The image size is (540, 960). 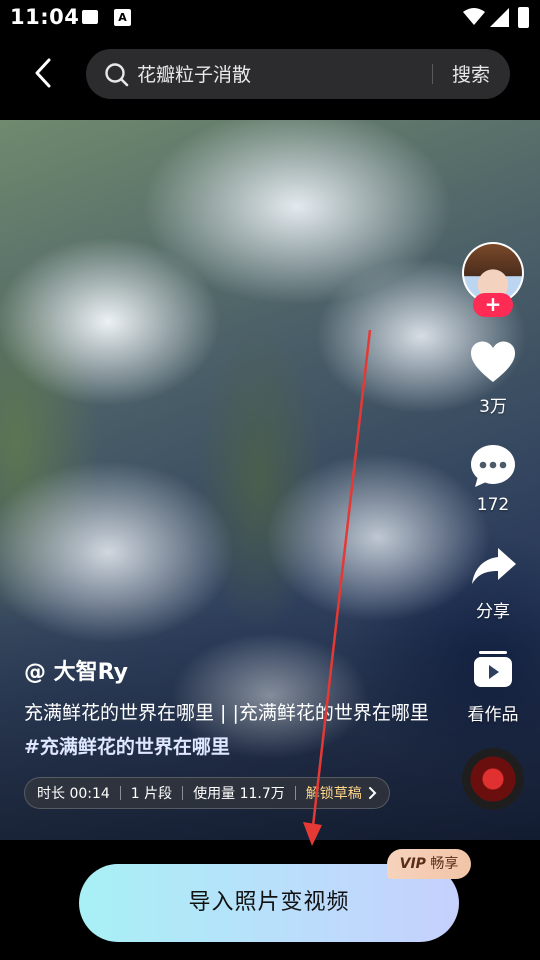 What do you see at coordinates (151, 794) in the screenshot?
I see `segments-text: 1 片段` at bounding box center [151, 794].